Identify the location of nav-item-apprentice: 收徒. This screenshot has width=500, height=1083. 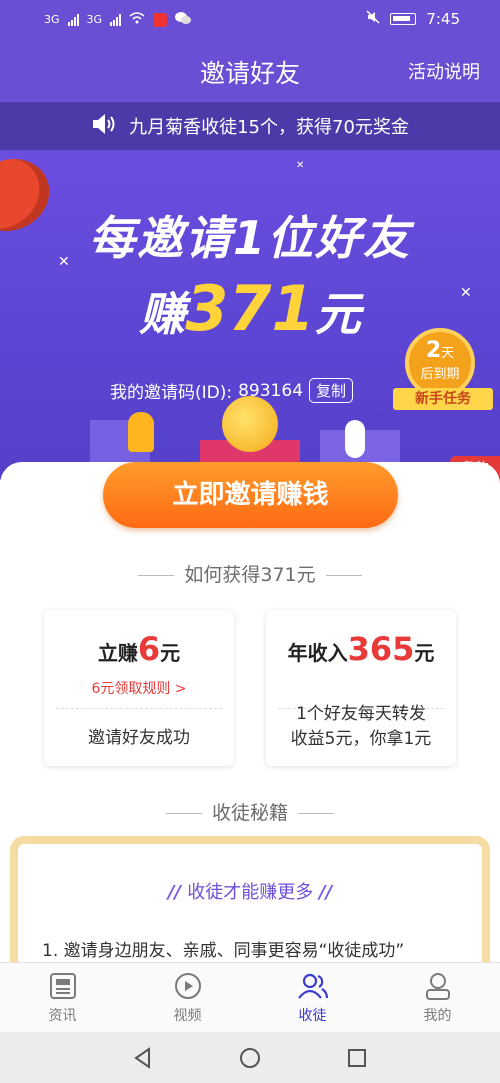
(312, 997).